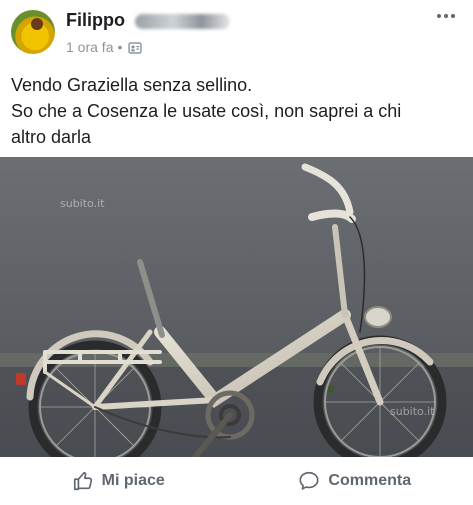  Describe the element at coordinates (33, 32) in the screenshot. I see `avatar` at that location.